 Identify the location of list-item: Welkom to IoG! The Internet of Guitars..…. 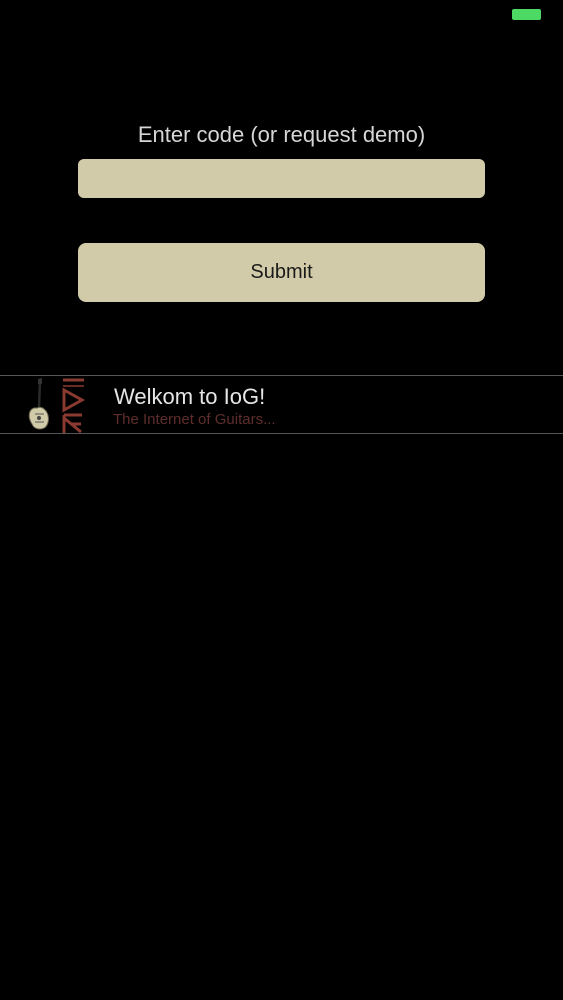
(281, 404).